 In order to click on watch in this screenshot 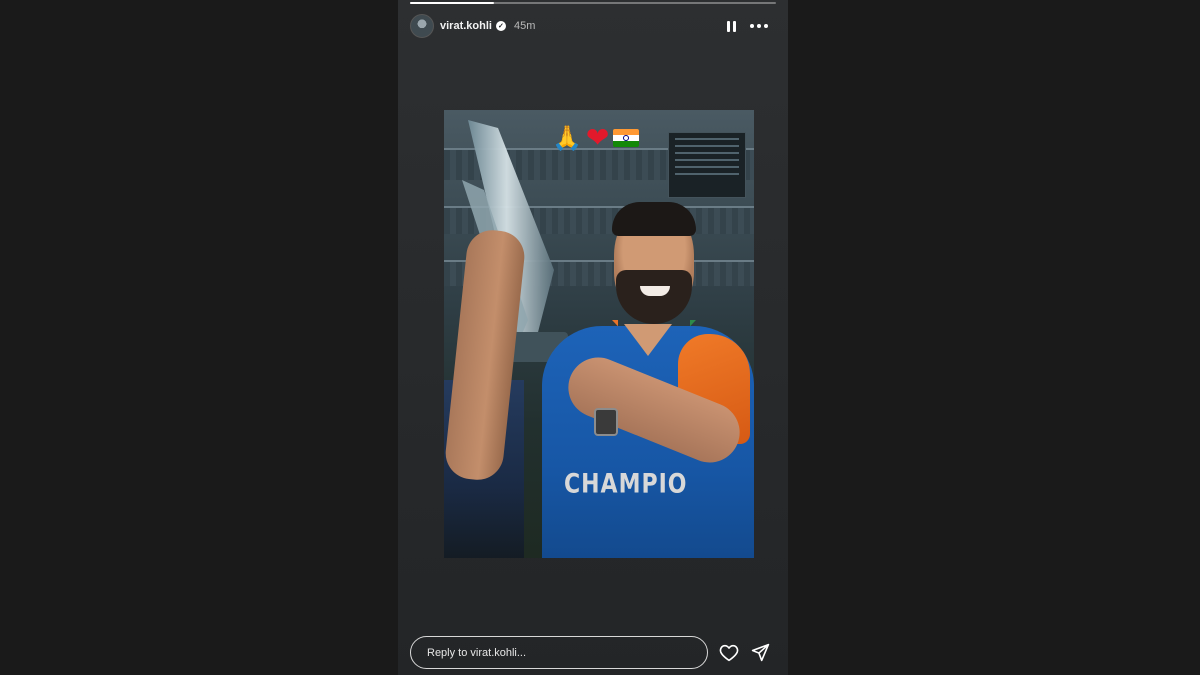, I will do `click(606, 422)`.